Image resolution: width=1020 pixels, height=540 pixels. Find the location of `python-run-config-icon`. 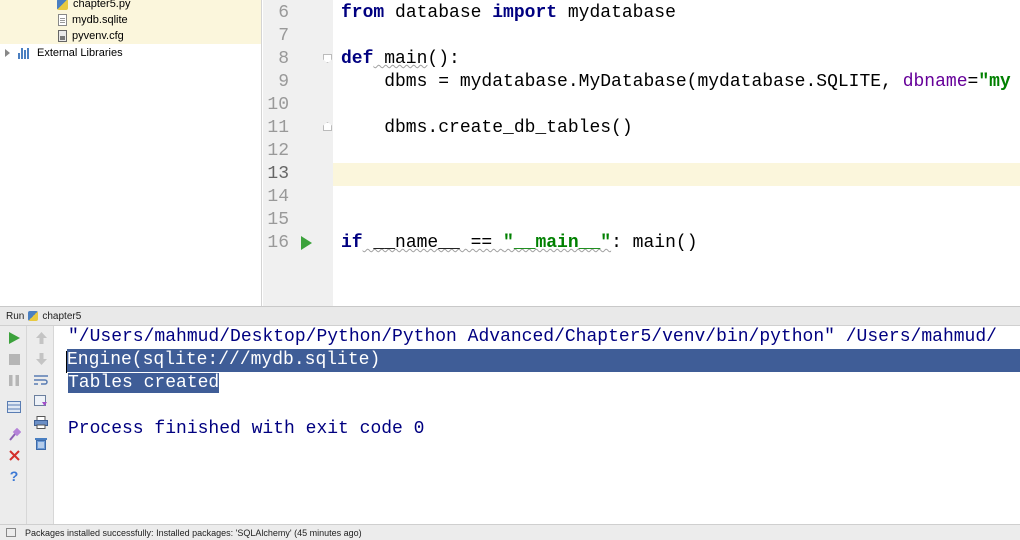

python-run-config-icon is located at coordinates (33, 316).